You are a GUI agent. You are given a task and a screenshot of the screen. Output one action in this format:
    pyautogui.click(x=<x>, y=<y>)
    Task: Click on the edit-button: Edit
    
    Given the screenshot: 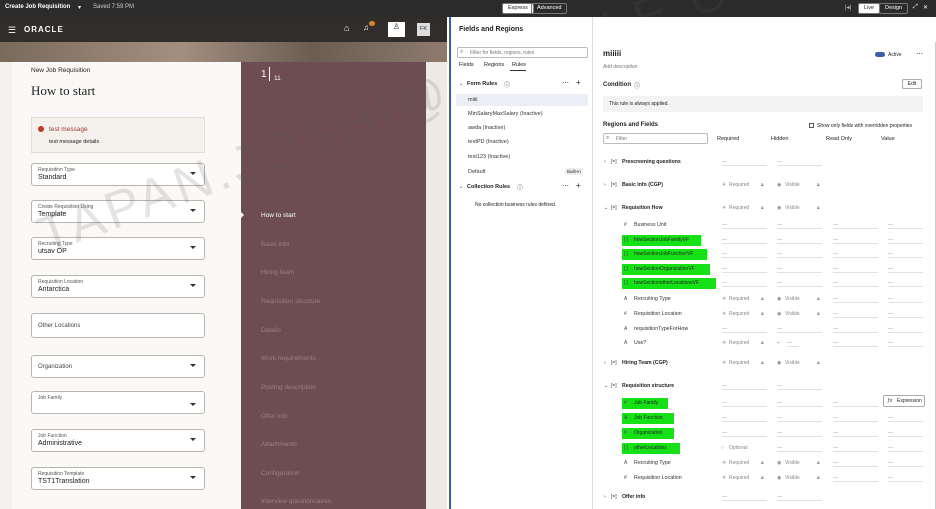 What is the action you would take?
    pyautogui.click(x=912, y=84)
    